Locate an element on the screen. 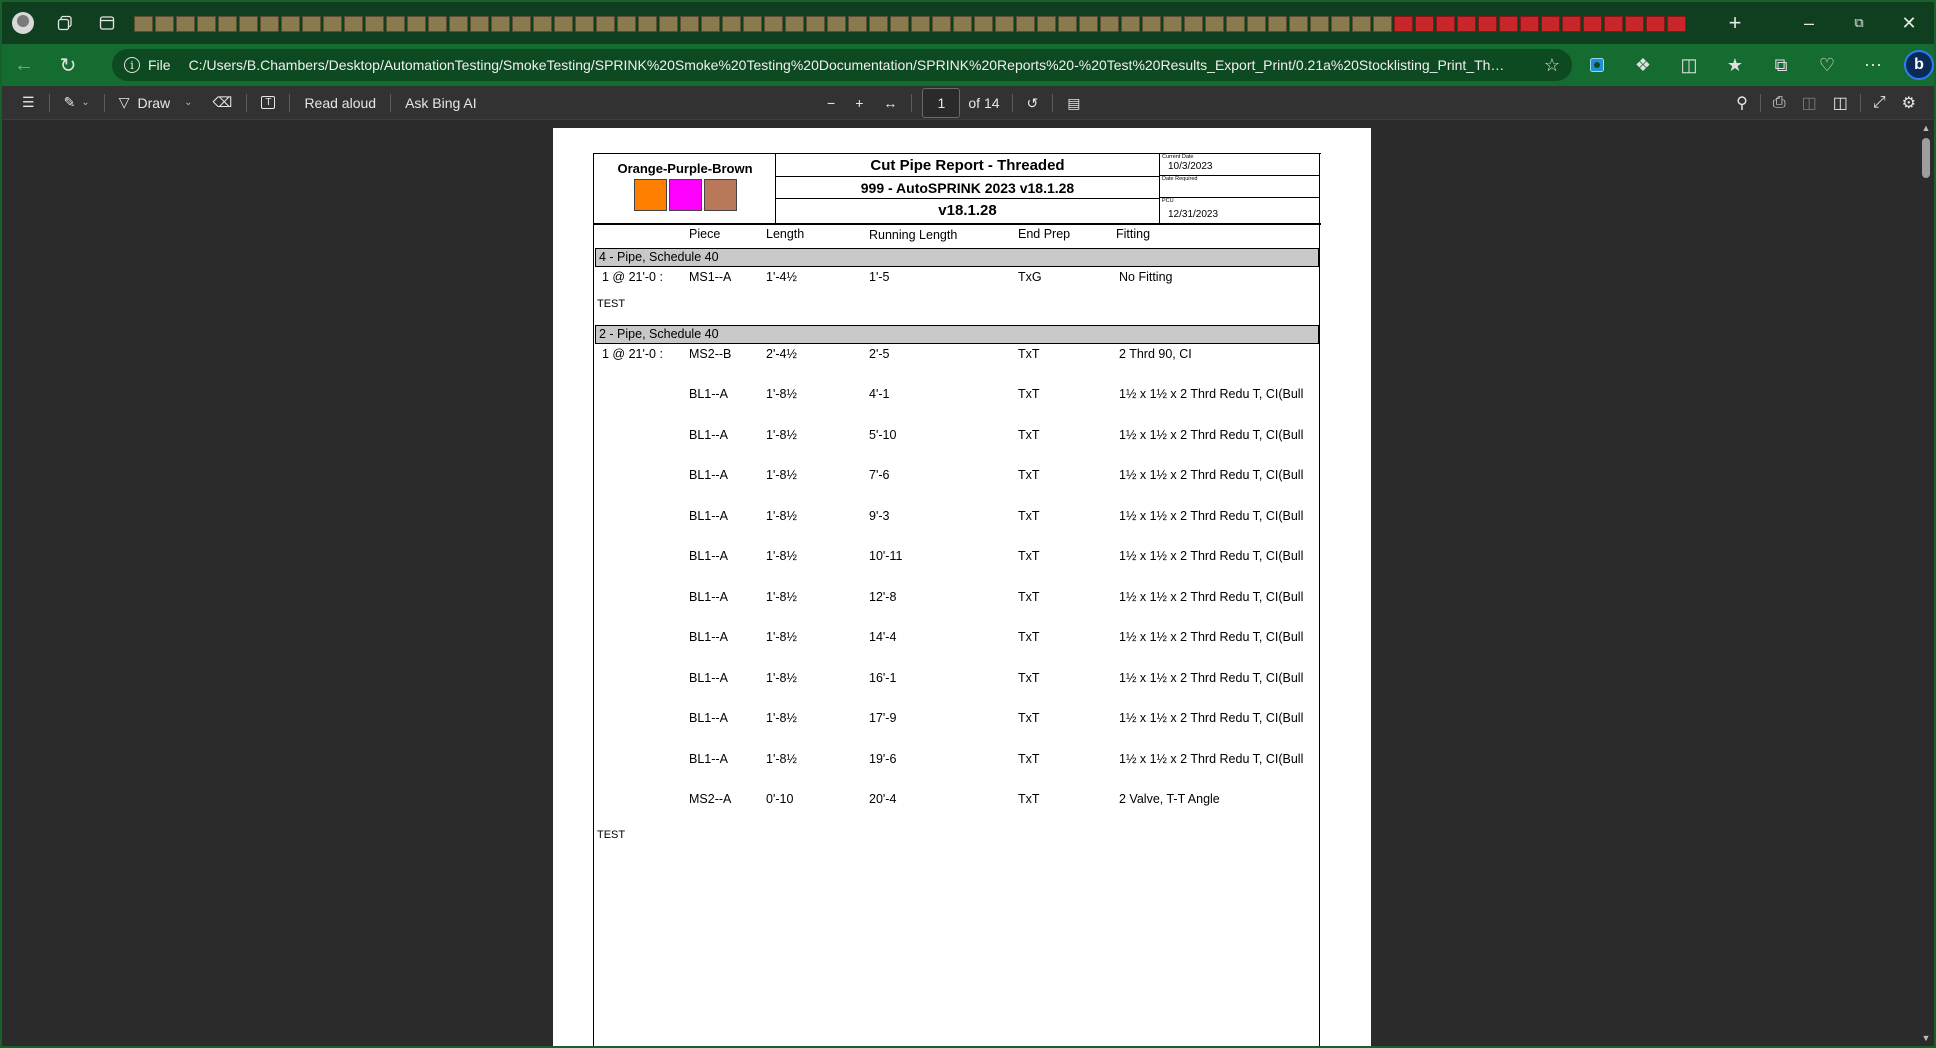  split-screen-button: ◫ is located at coordinates (1689, 65).